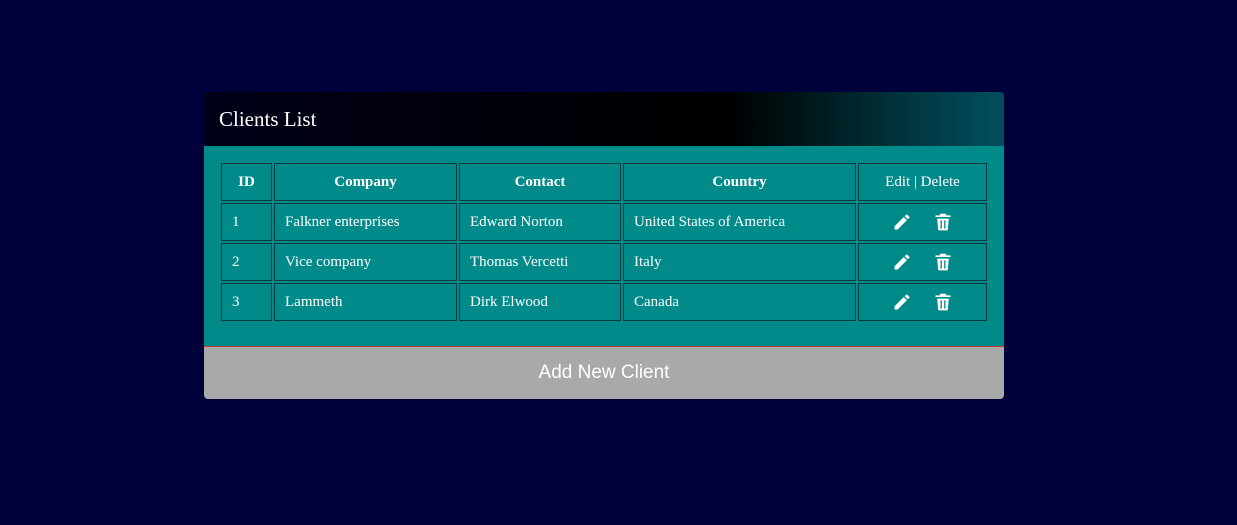 The height and width of the screenshot is (525, 1237). What do you see at coordinates (604, 373) in the screenshot?
I see `add-new-client-button: Add New Client` at bounding box center [604, 373].